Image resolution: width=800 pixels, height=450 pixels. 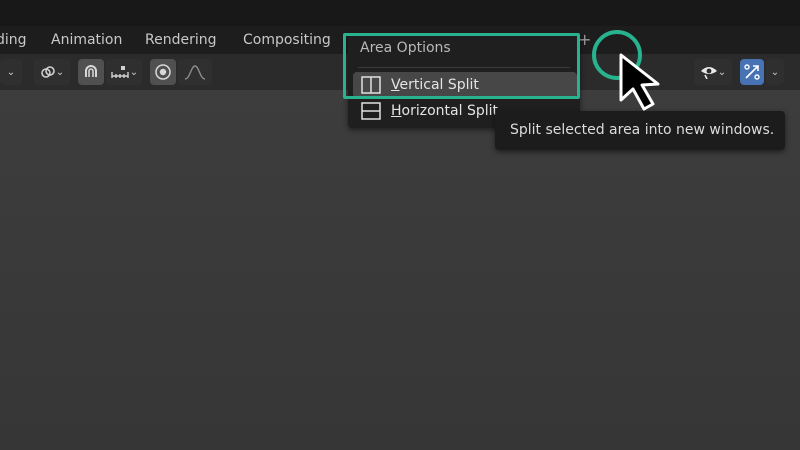 I want to click on horizontal-split-icon, so click(x=371, y=111).